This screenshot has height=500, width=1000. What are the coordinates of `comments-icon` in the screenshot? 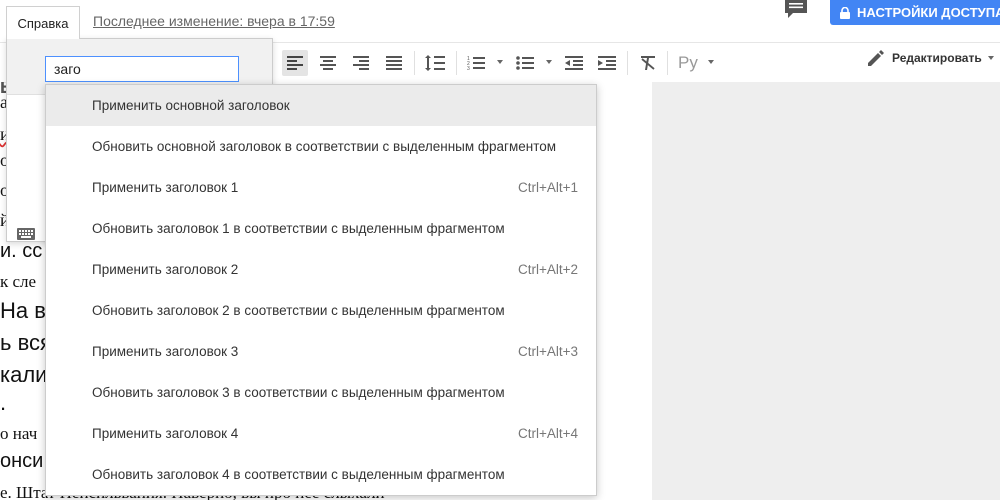 It's located at (796, 9).